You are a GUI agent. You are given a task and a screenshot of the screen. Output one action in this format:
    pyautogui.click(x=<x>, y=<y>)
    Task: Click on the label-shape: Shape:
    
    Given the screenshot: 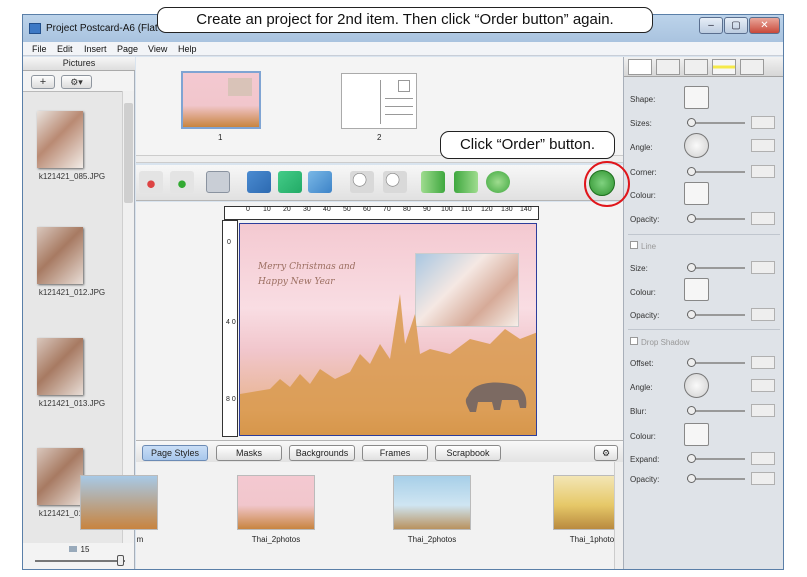 What is the action you would take?
    pyautogui.click(x=643, y=99)
    